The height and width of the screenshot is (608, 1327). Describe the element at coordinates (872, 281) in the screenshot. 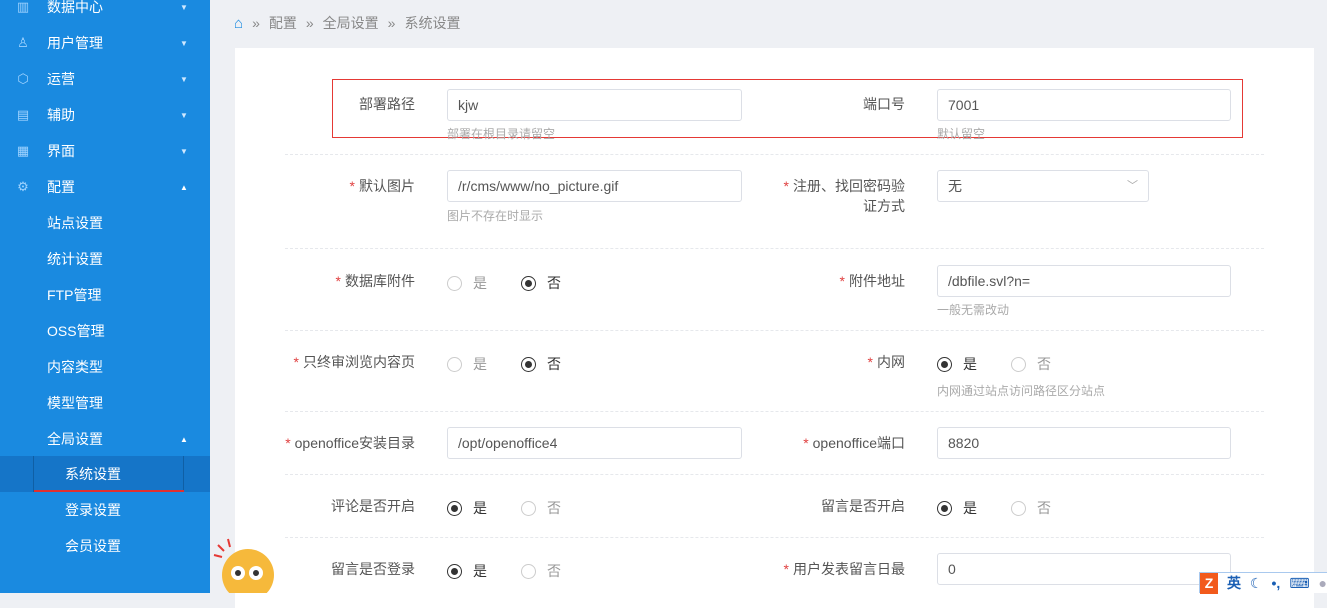

I see `attach-url-label: * 附件地址` at that location.